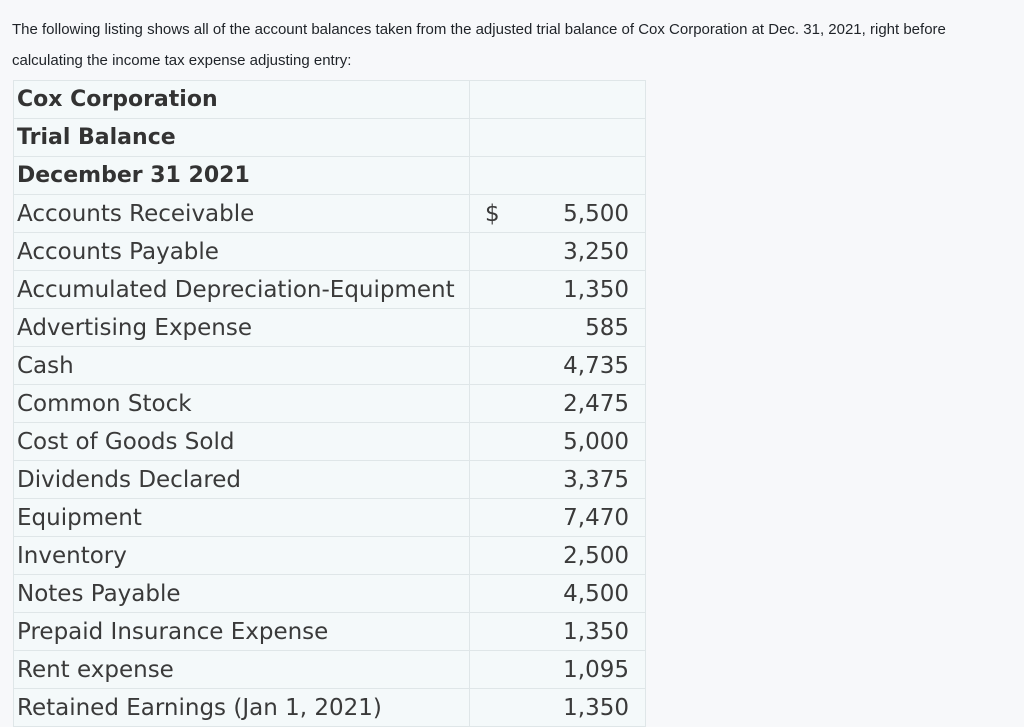  Describe the element at coordinates (557, 251) in the screenshot. I see `amount-cell: 3,250` at that location.